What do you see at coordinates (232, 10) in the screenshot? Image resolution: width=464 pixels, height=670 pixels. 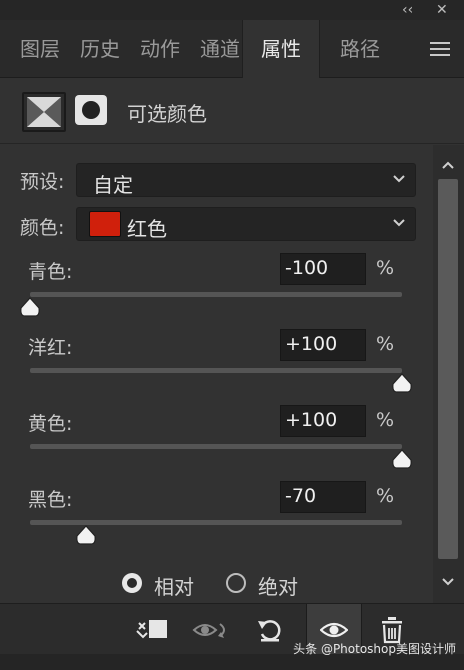 I see `panel-top-bar: ‹‹ ✕` at bounding box center [232, 10].